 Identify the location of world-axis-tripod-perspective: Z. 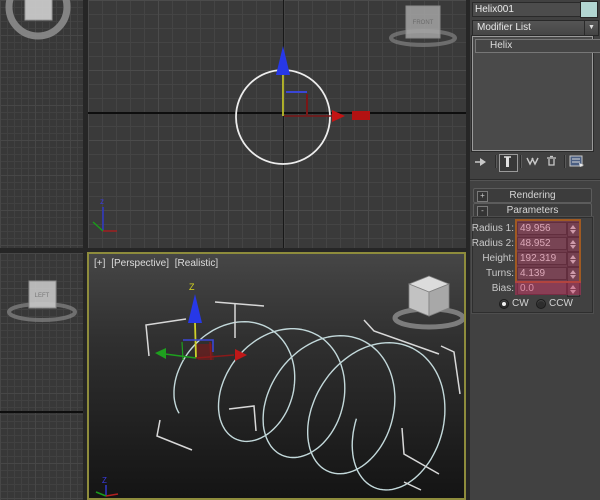
(107, 486).